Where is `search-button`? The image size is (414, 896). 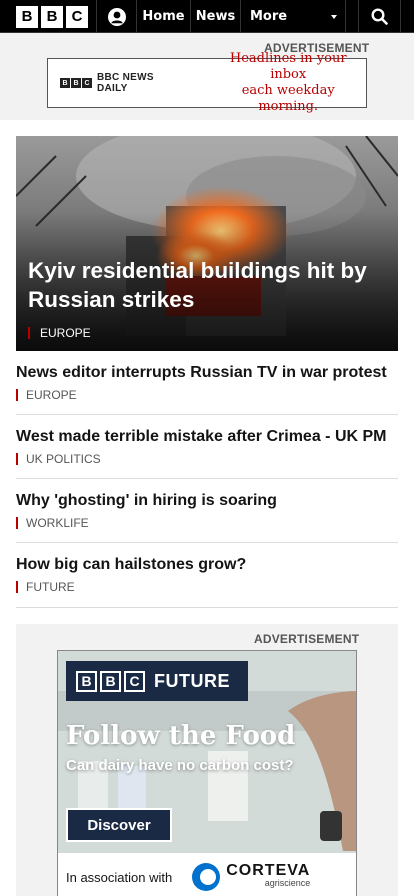
search-button is located at coordinates (380, 16).